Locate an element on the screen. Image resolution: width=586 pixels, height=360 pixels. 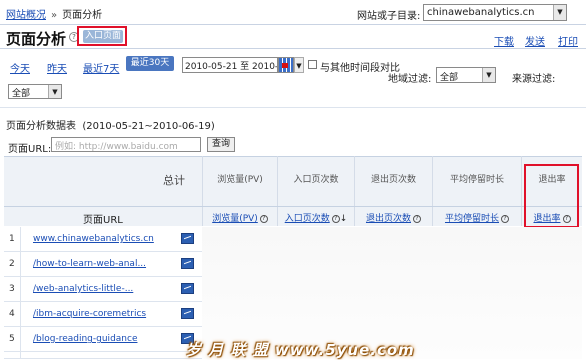
sort-header-avg-time: 平均停留时长? is located at coordinates (477, 217).